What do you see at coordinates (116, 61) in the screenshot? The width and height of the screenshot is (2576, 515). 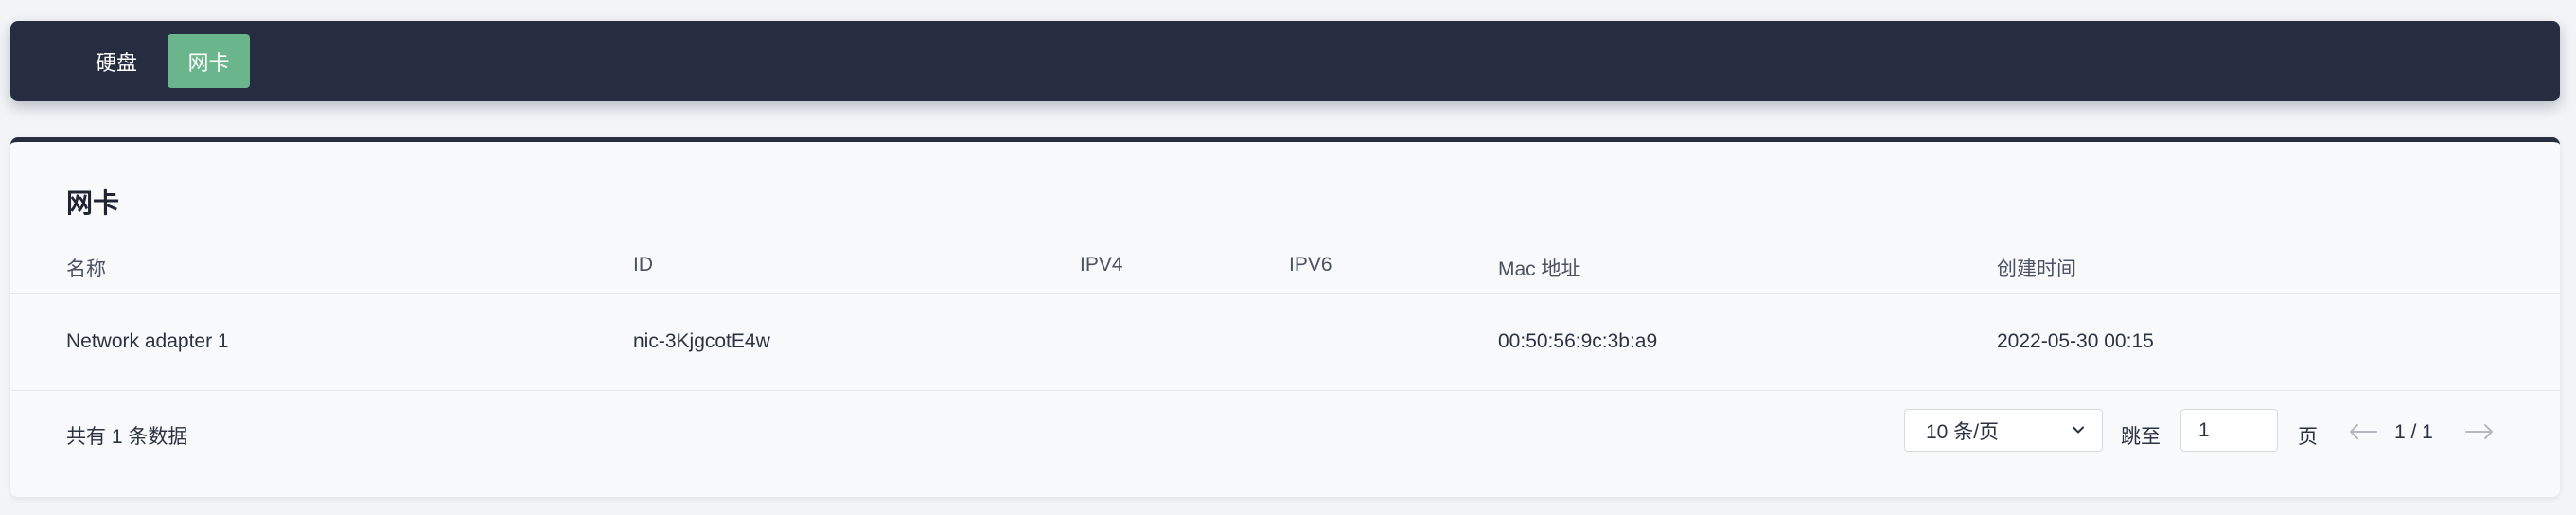 I see `tab-disk: 硬盘` at bounding box center [116, 61].